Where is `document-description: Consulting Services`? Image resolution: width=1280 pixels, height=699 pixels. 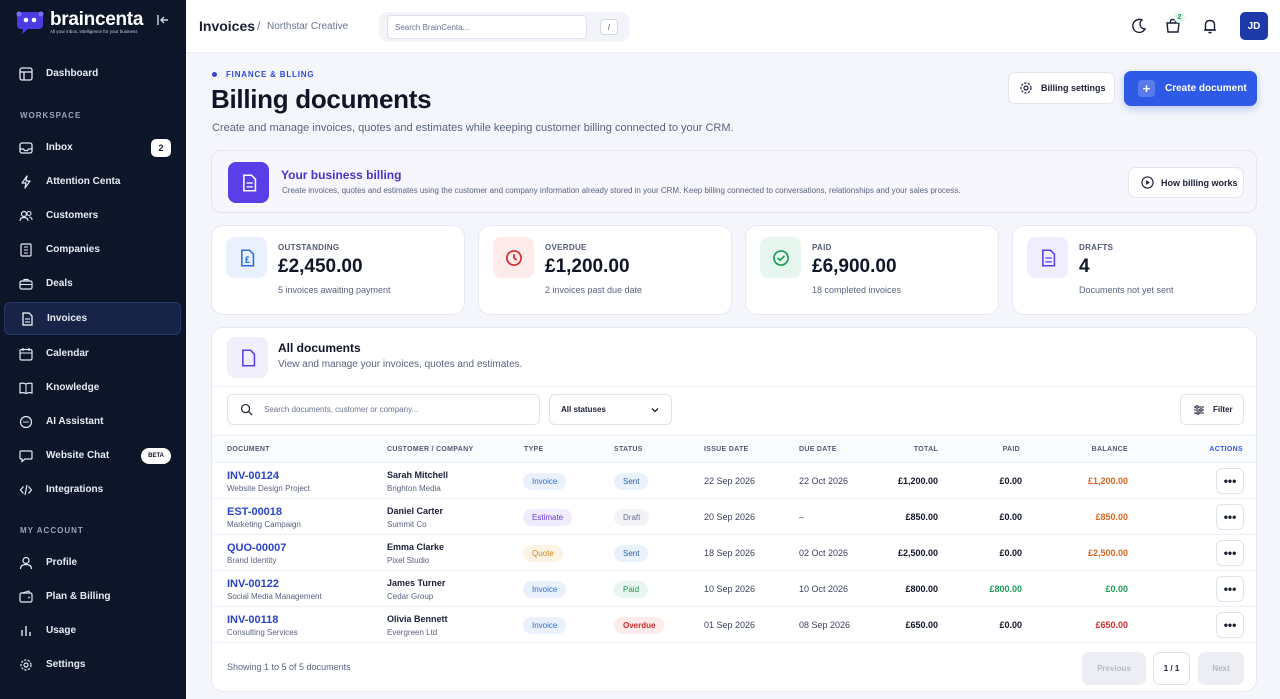 document-description: Consulting Services is located at coordinates (262, 632).